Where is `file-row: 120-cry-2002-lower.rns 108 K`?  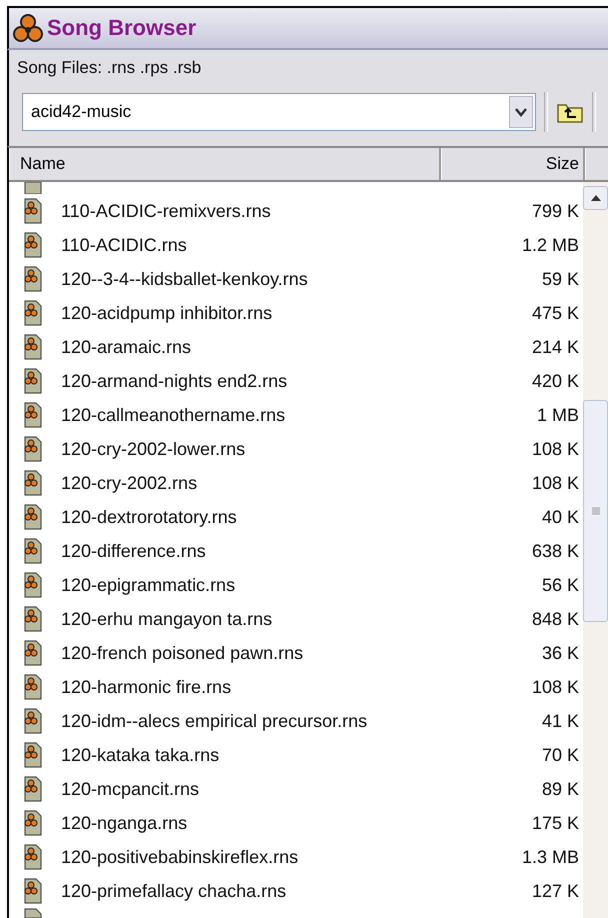 file-row: 120-cry-2002-lower.rns 108 K is located at coordinates (294, 449).